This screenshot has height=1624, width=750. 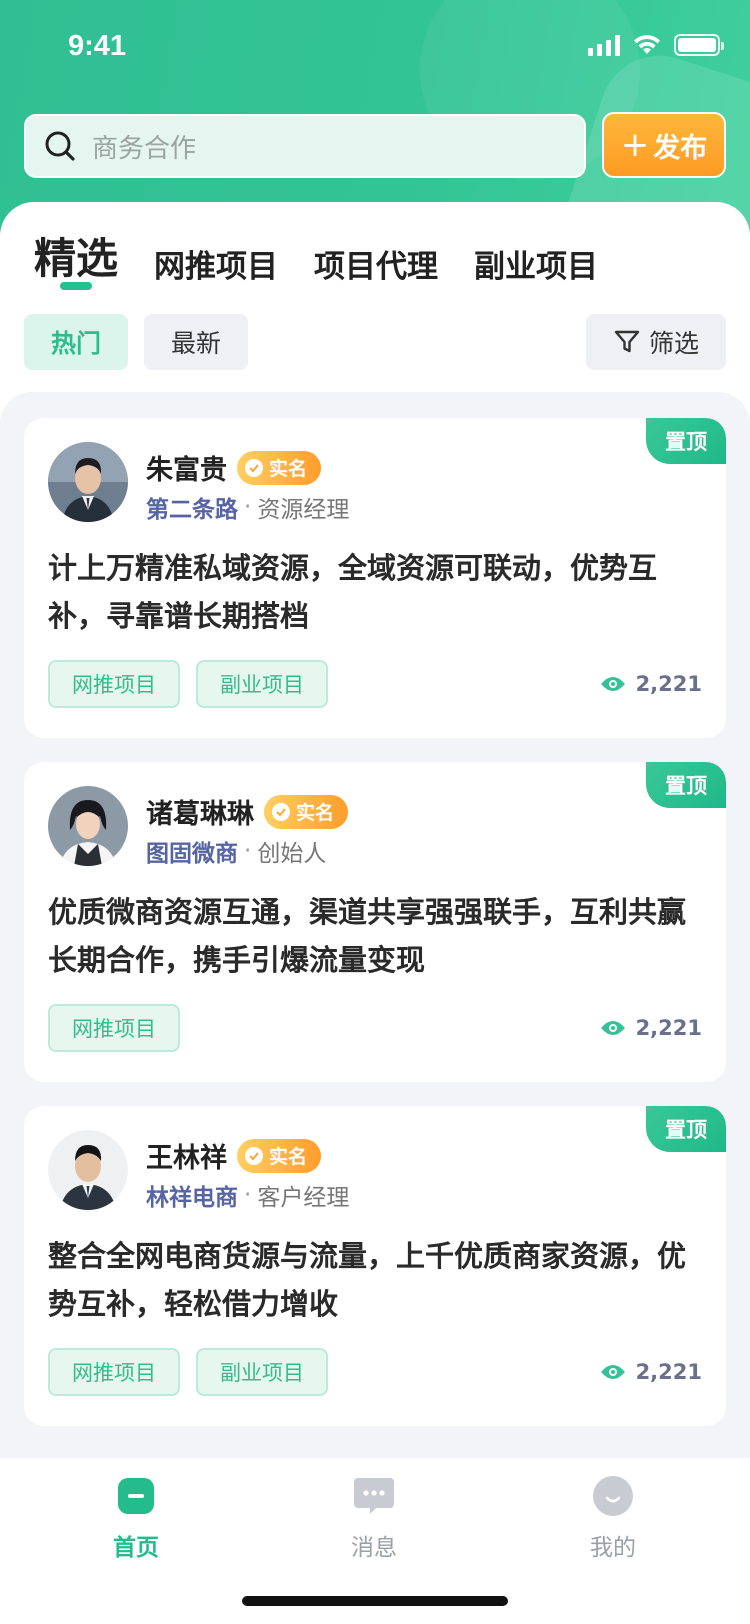 What do you see at coordinates (234, 467) in the screenshot?
I see `author-row: 朱富贵 实名` at bounding box center [234, 467].